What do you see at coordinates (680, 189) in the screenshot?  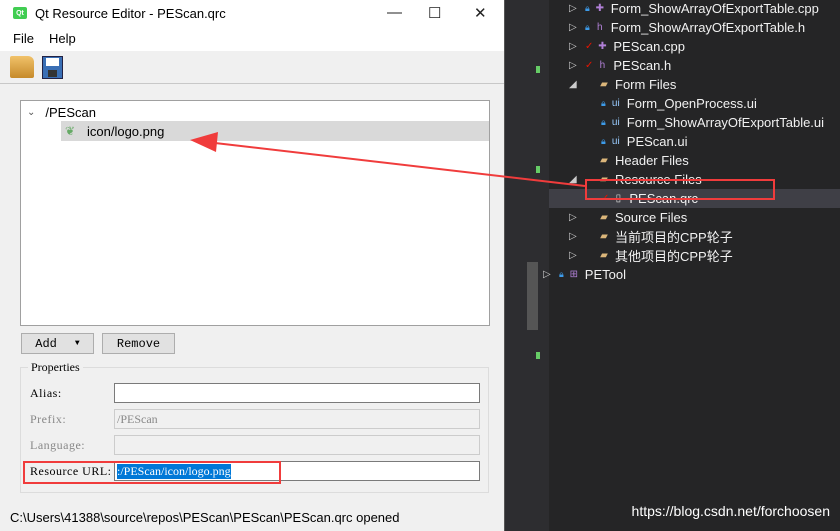 I see `annotation-box` at bounding box center [680, 189].